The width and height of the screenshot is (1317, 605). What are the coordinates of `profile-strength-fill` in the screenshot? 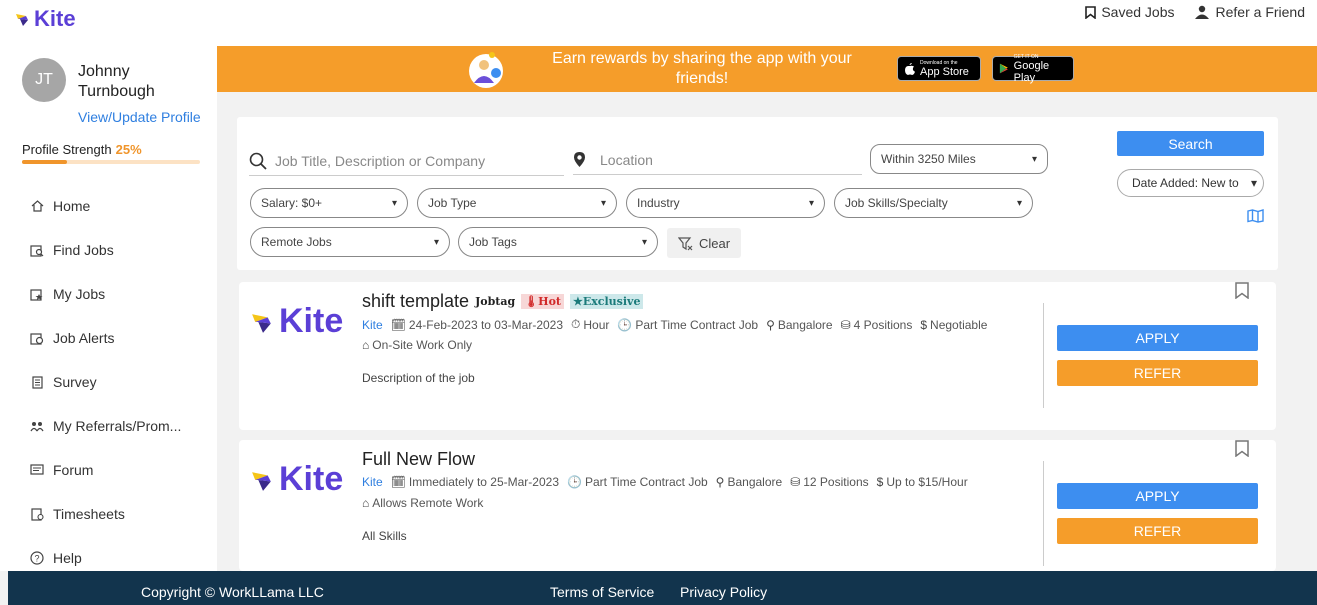 It's located at (44, 162).